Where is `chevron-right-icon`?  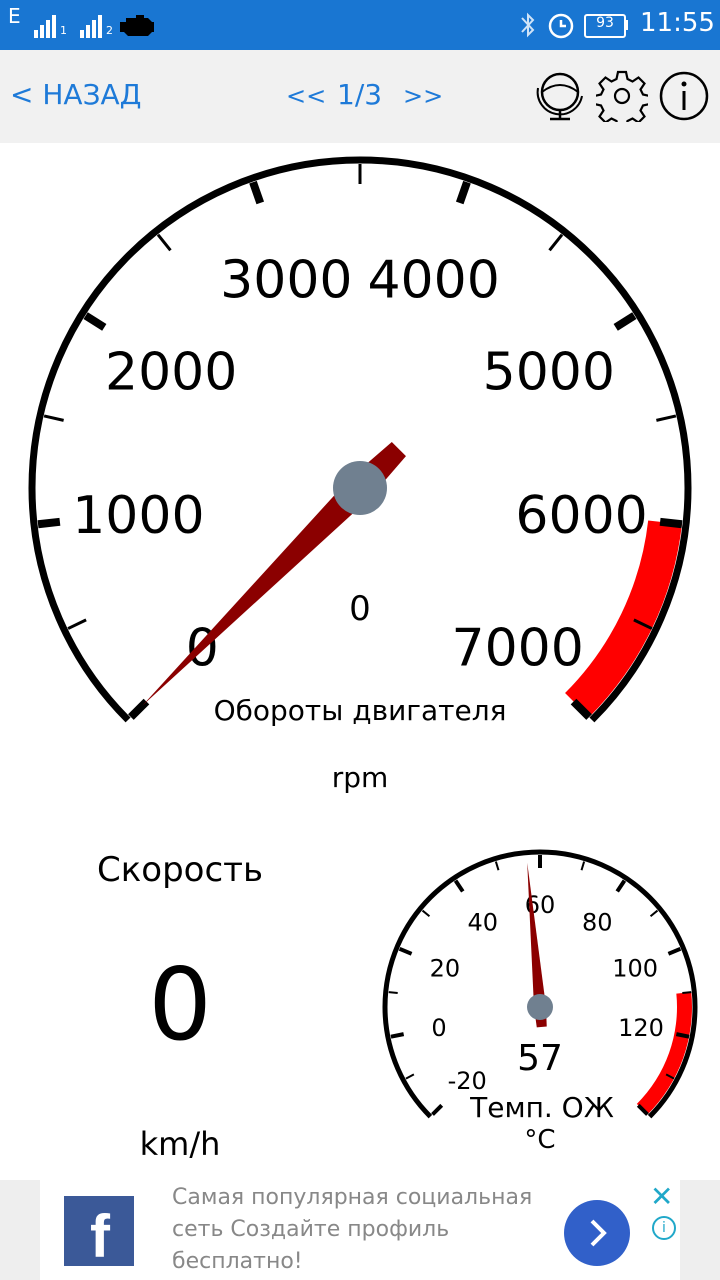 chevron-right-icon is located at coordinates (598, 1233).